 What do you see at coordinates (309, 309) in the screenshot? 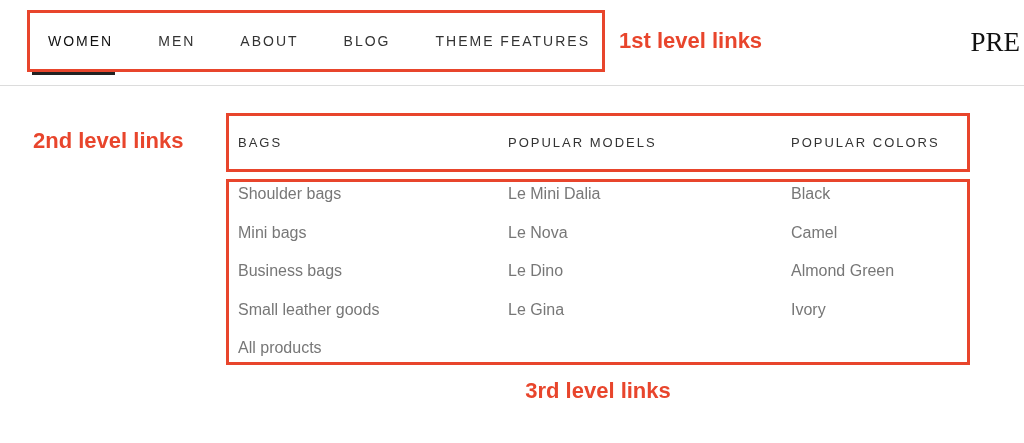
I see `menu-link: Small leather goods` at bounding box center [309, 309].